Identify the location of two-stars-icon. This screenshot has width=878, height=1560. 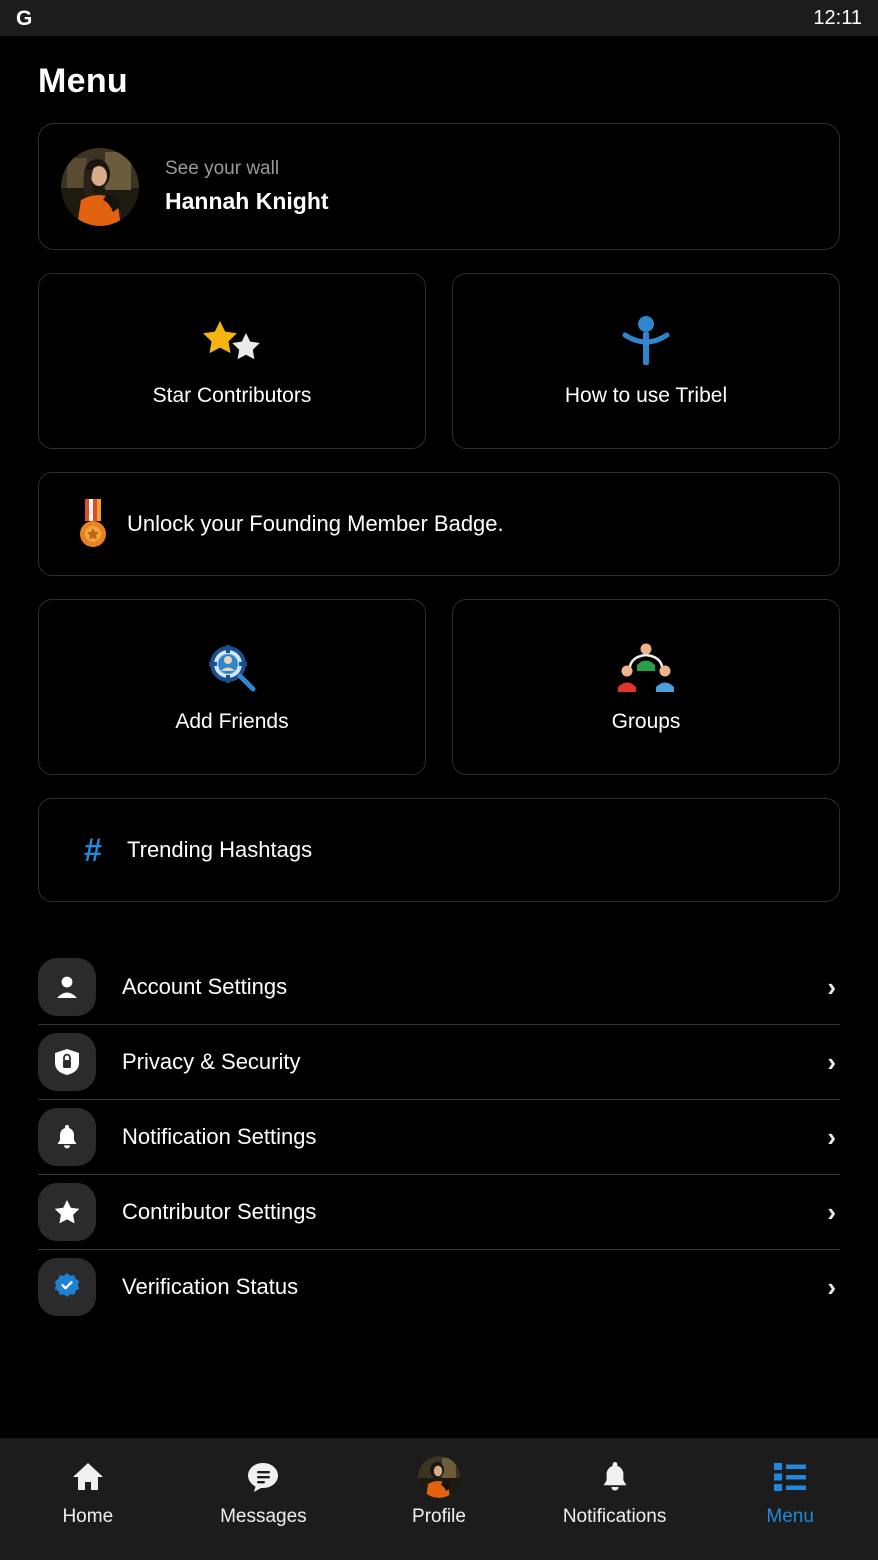
(232, 342).